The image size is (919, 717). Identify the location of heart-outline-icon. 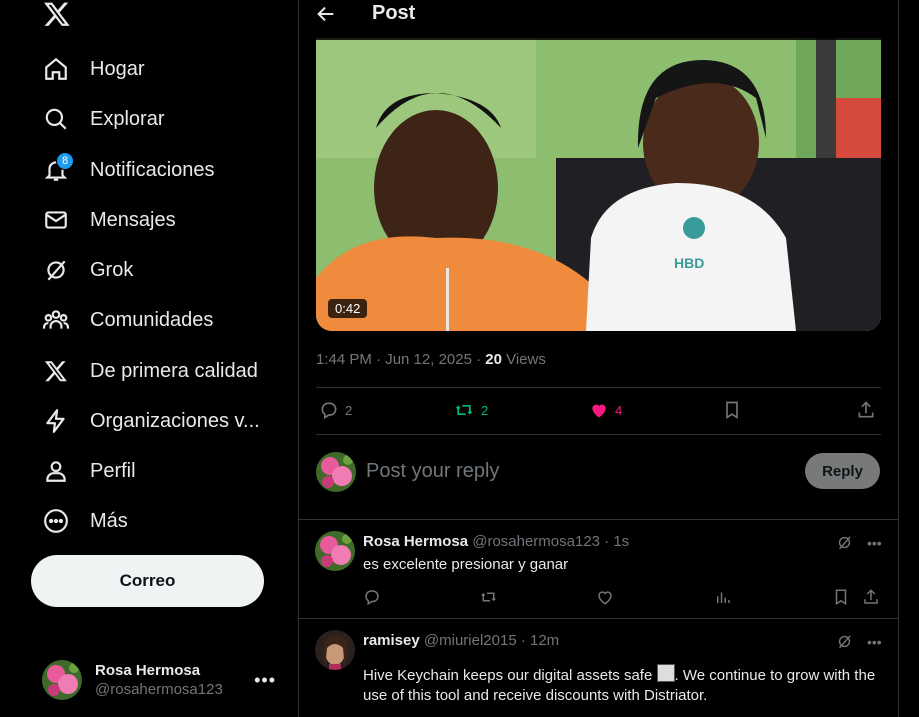
(605, 597).